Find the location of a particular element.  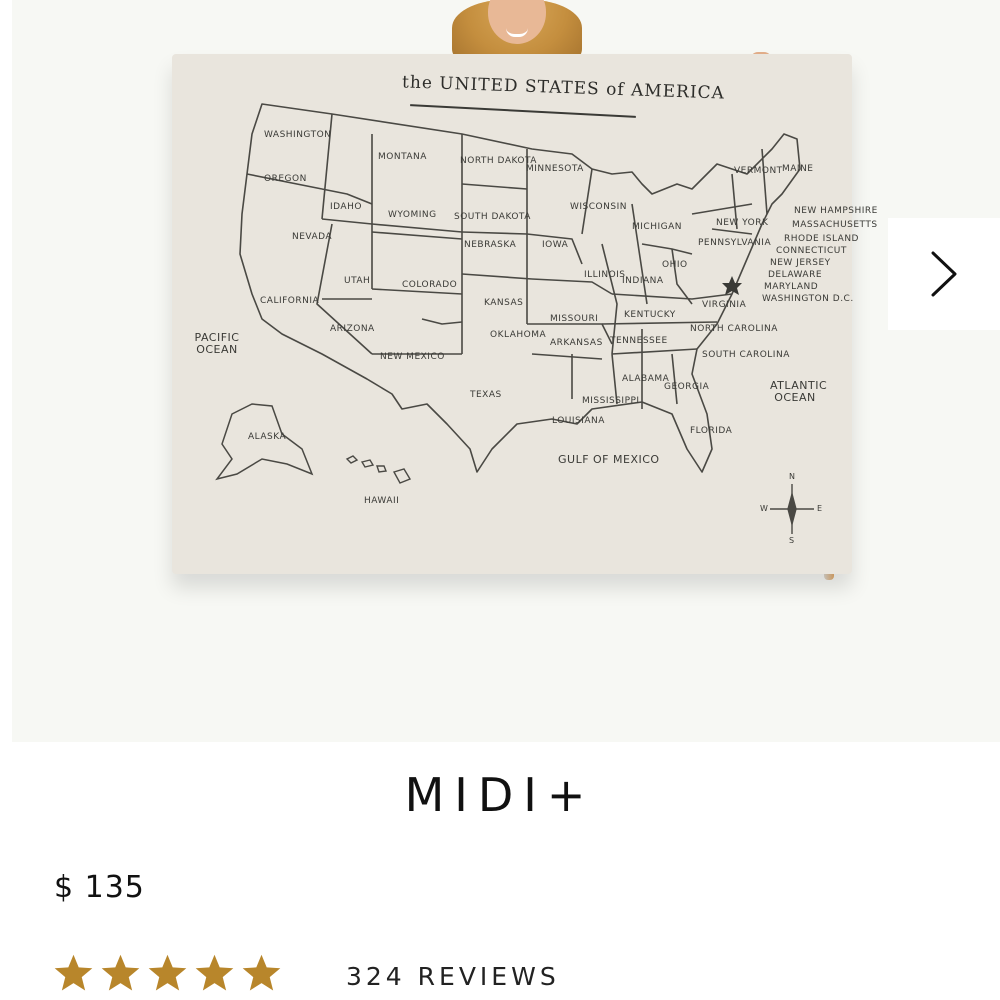

state-label-arkansas: ARKANSAS is located at coordinates (576, 343).